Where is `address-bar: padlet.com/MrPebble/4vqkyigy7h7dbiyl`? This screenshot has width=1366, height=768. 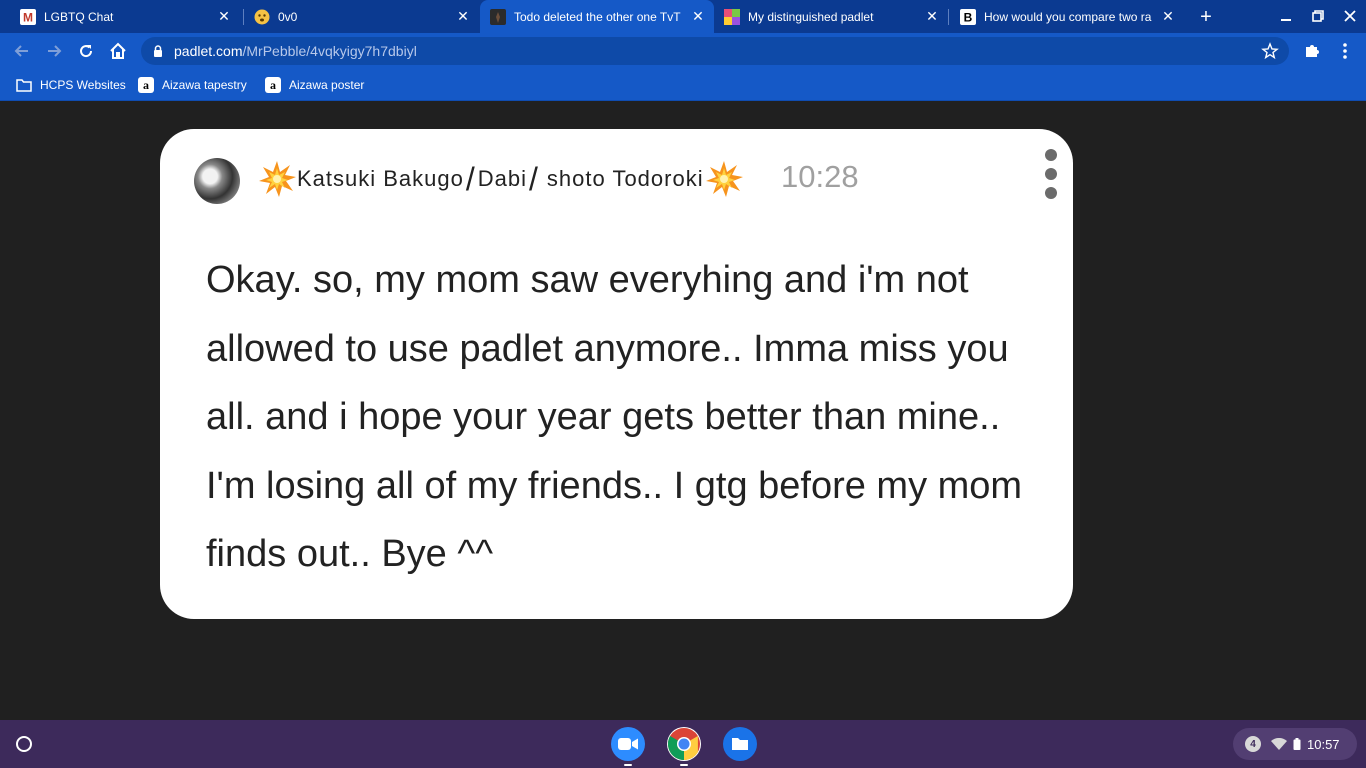
address-bar: padlet.com/MrPebble/4vqkyigy7h7dbiyl is located at coordinates (715, 51).